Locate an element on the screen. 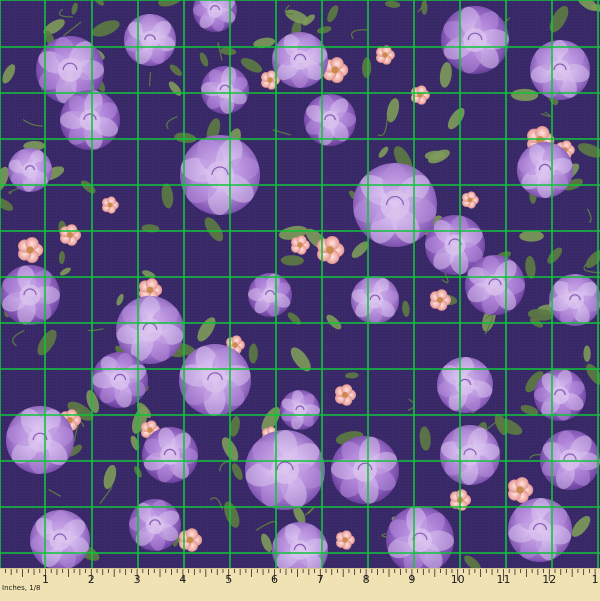 The image size is (600, 601). ruler-ticks: 1 2 3 4 5 6 7 8 9 10 11 12 1 is located at coordinates (302, 577).